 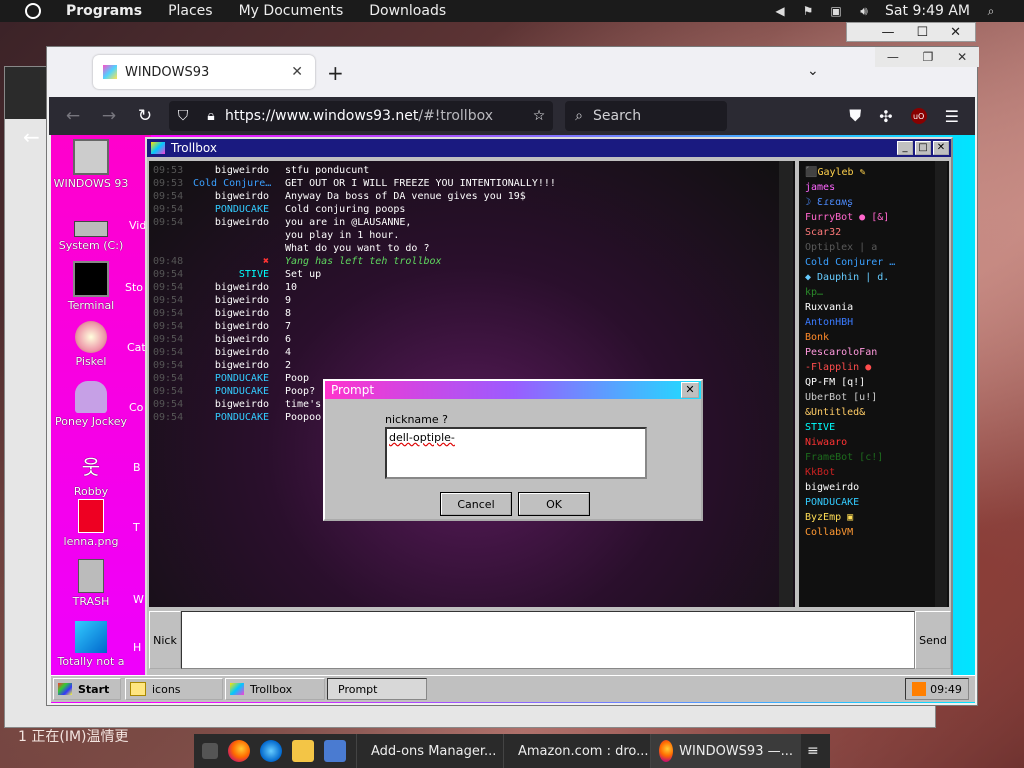 I want to click on maximize-icon: □, so click(x=923, y=148).